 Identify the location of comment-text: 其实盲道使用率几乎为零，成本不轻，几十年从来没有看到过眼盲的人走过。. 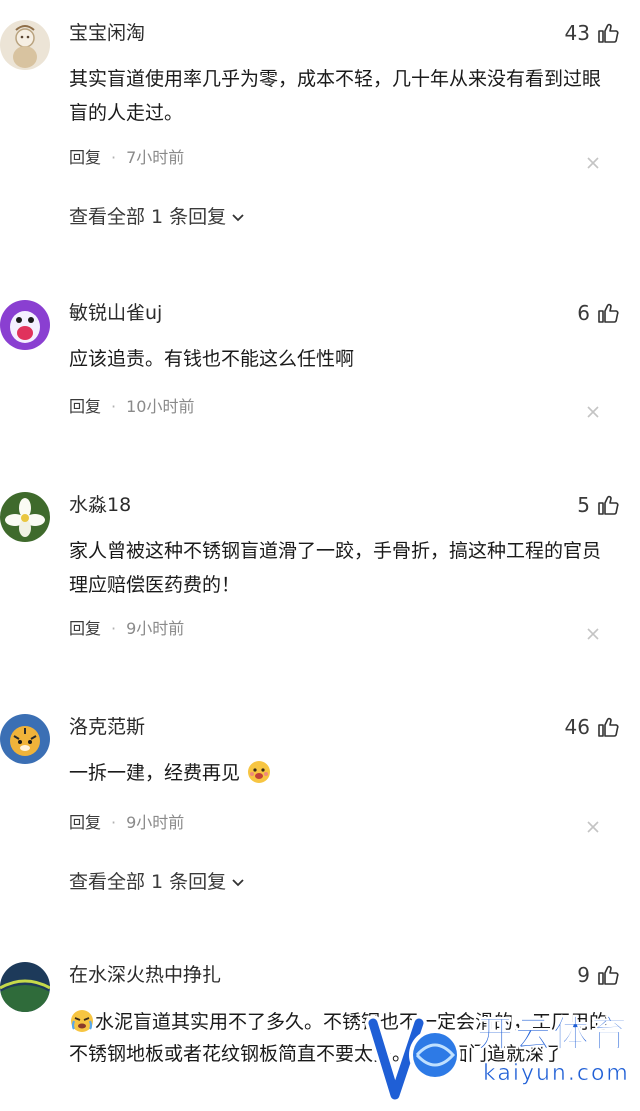
(335, 96).